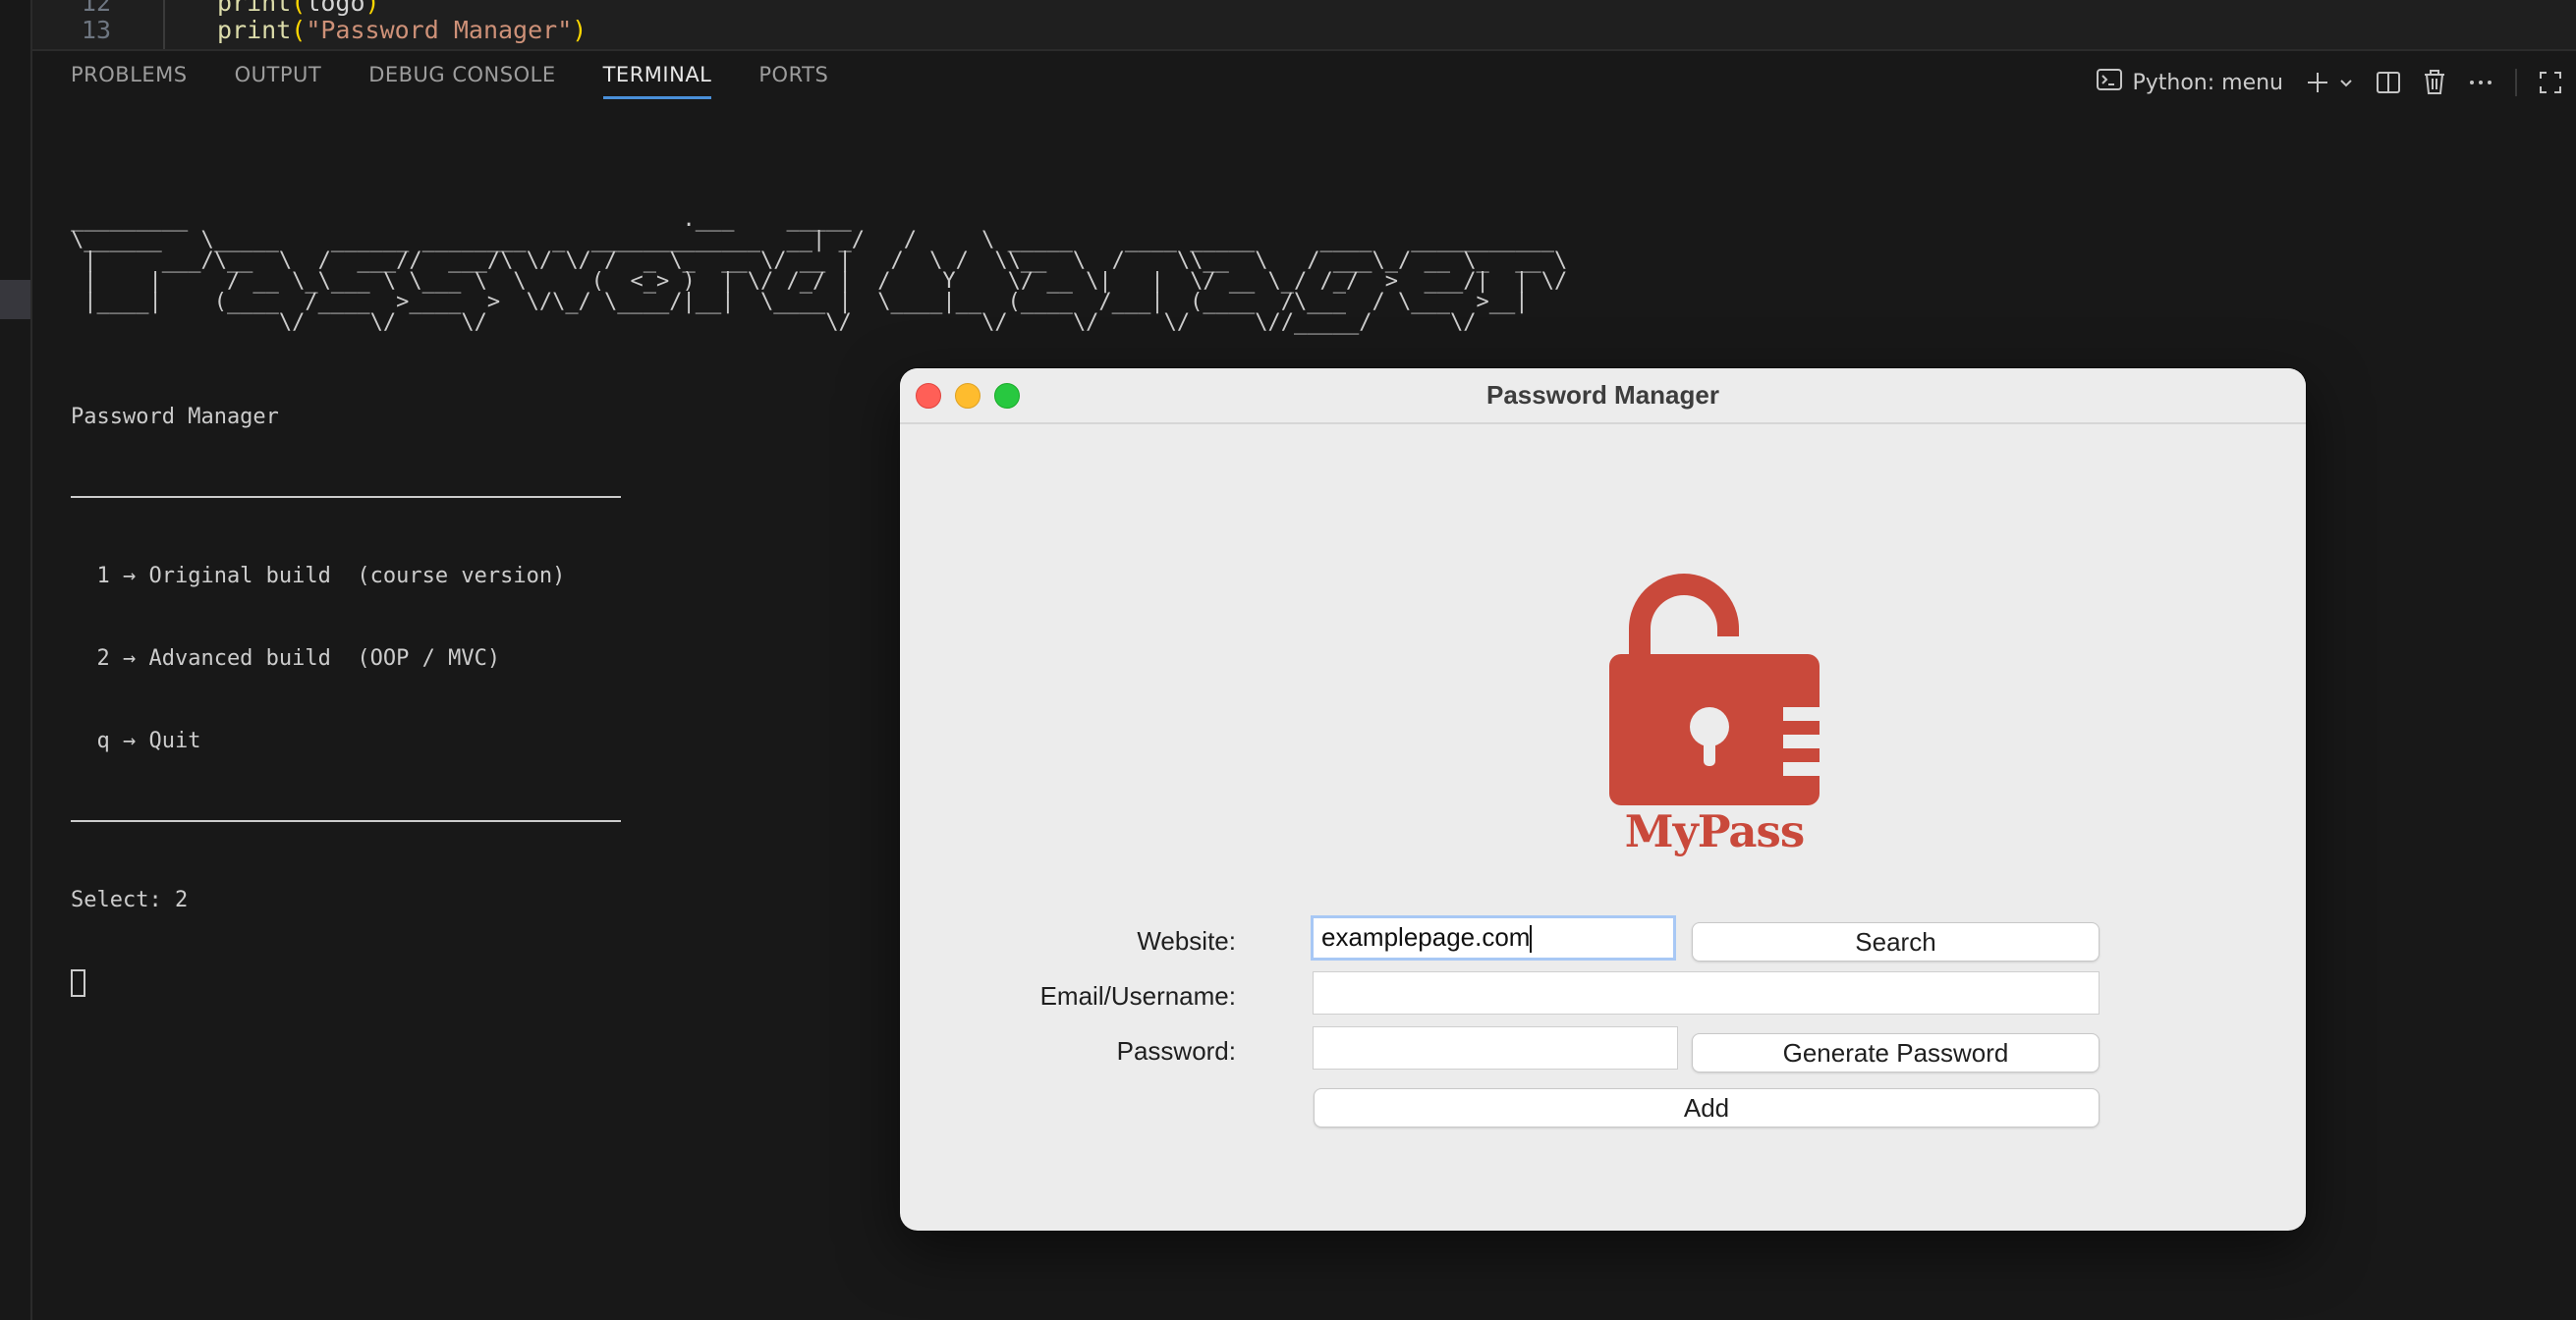  I want to click on actions-divider, so click(2516, 82).